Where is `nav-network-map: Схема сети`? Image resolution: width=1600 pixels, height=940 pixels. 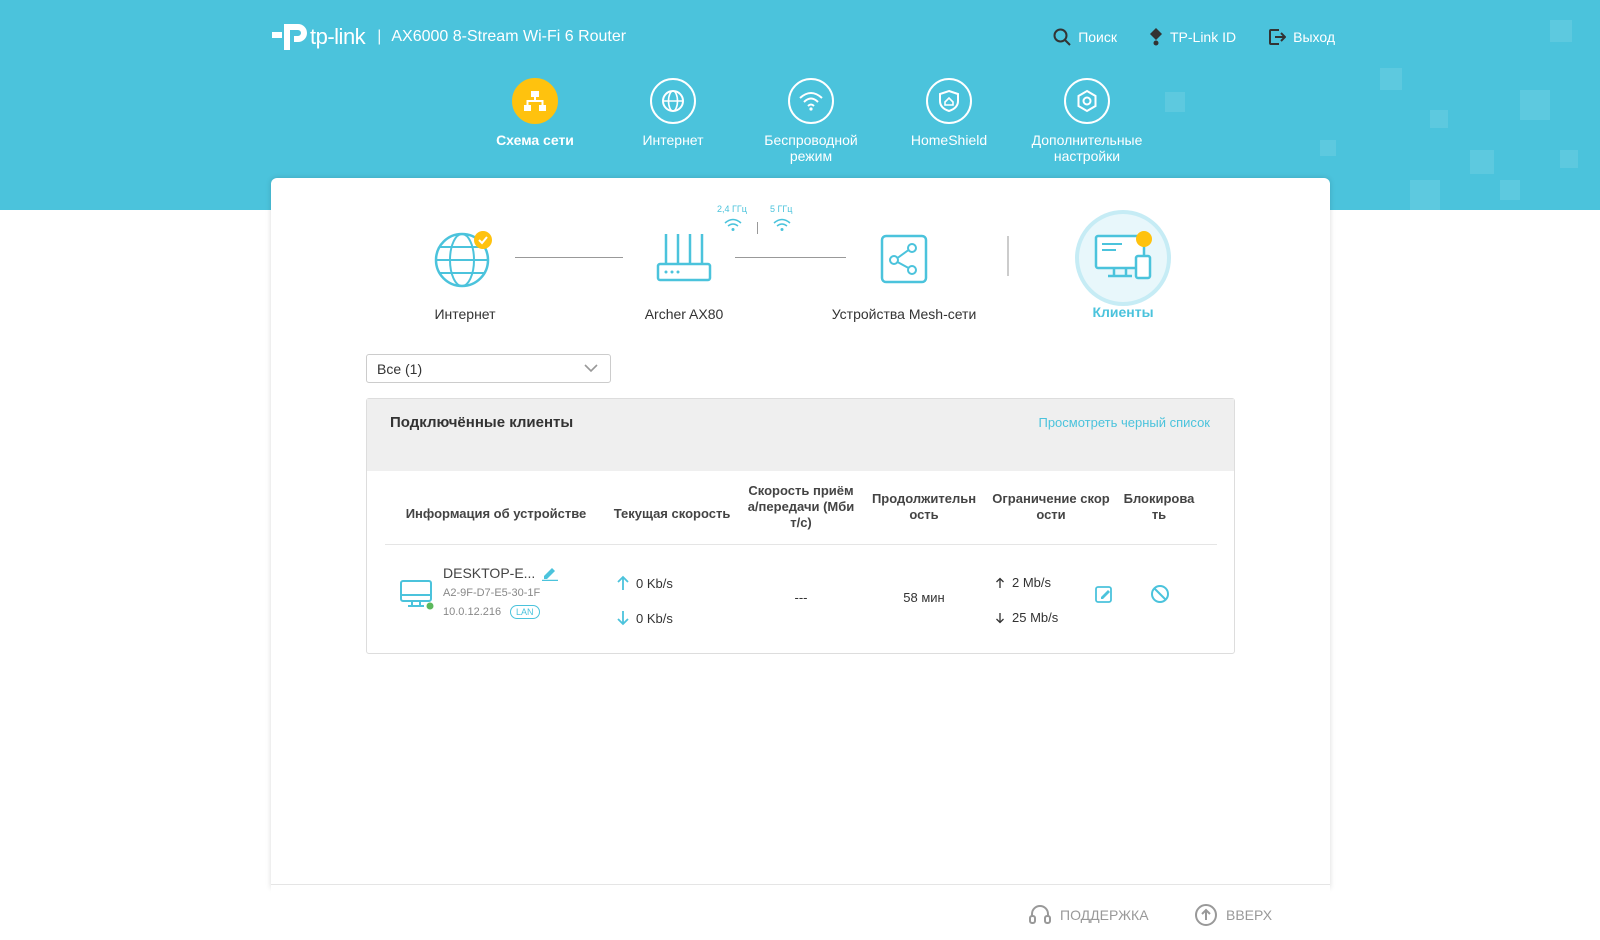
nav-network-map: Схема сети is located at coordinates (535, 158).